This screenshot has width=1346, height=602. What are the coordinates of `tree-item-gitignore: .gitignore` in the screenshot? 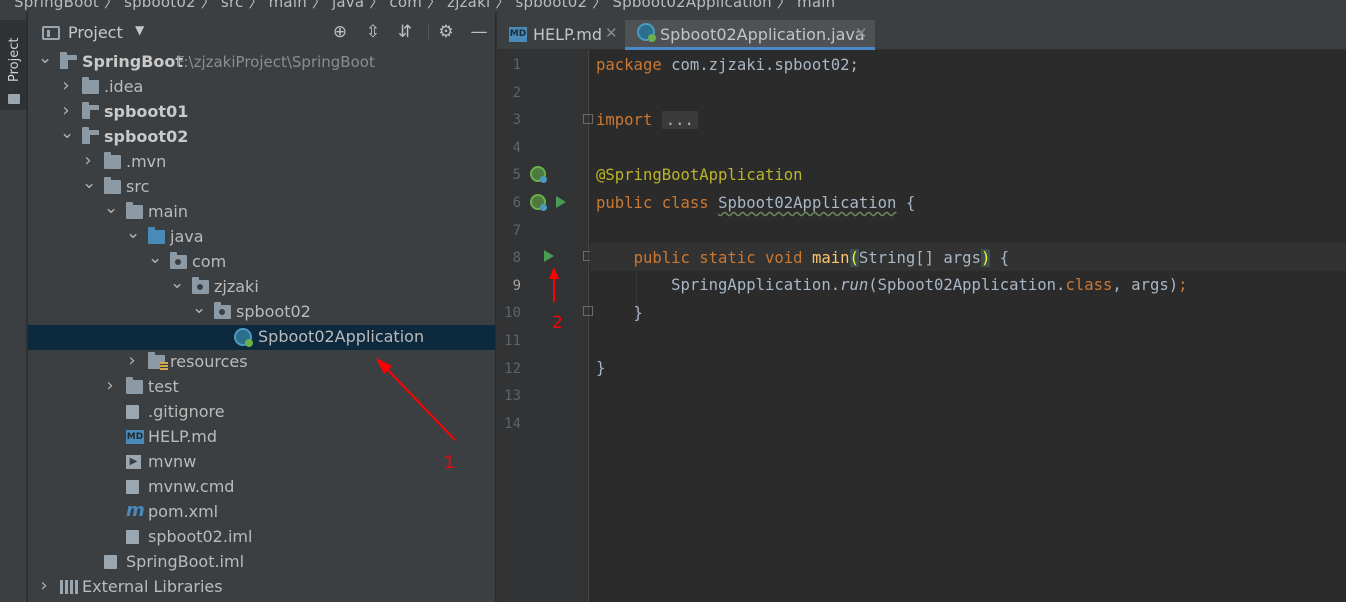 It's located at (261, 412).